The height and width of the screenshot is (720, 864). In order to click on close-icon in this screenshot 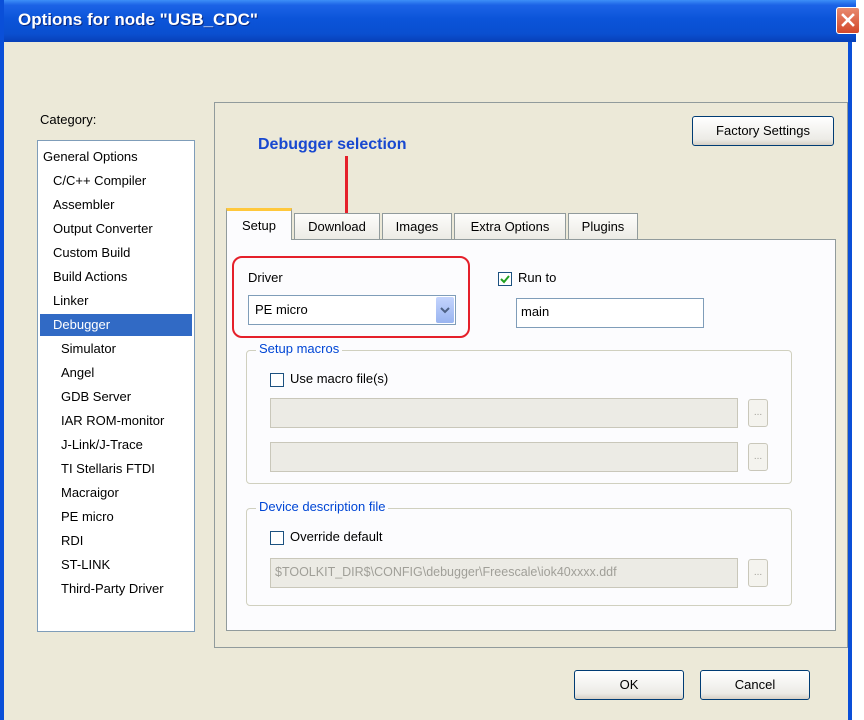, I will do `click(848, 20)`.